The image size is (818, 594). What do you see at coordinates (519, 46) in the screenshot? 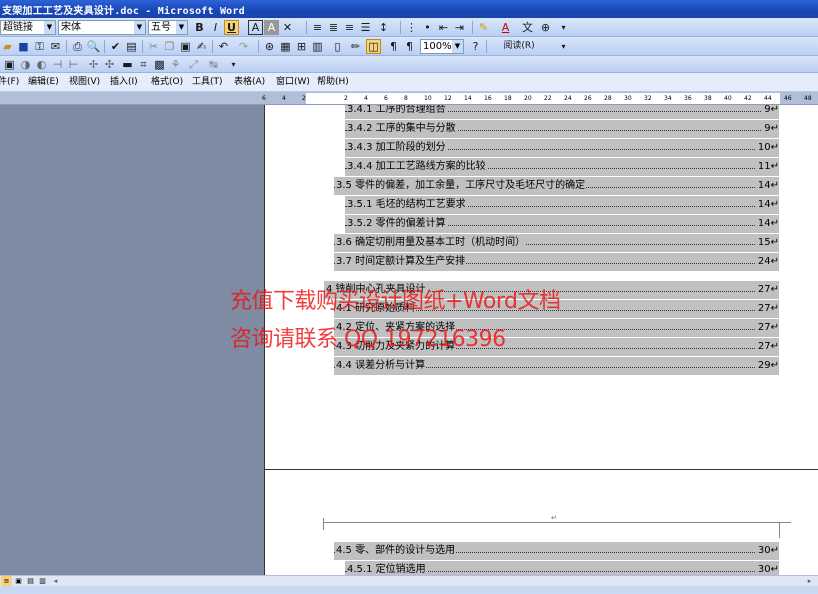
I see `reading-mode-button: 阅读(R)` at bounding box center [519, 46].